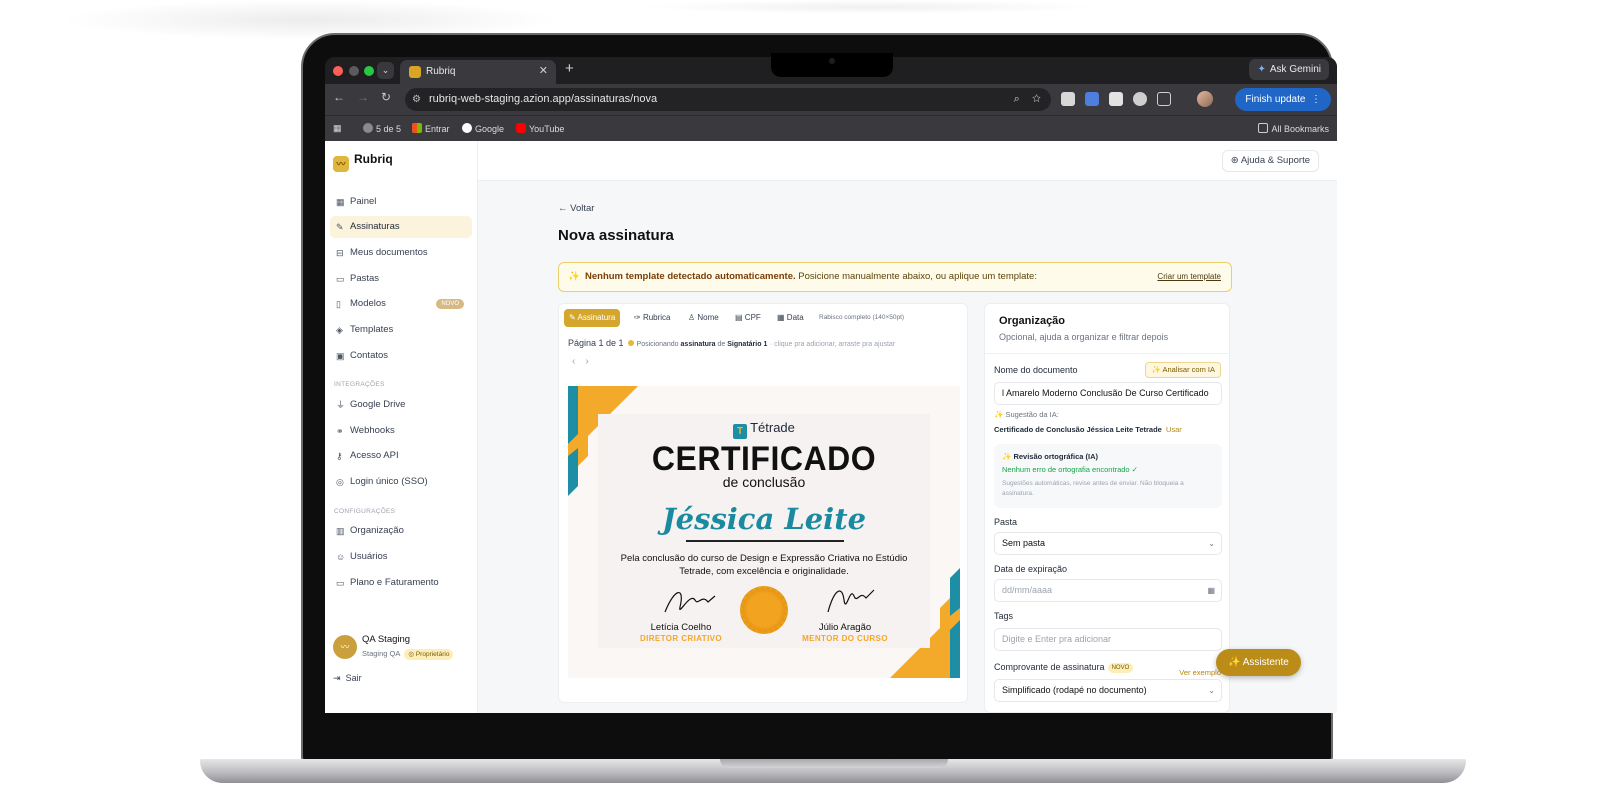 This screenshot has height=798, width=1600. Describe the element at coordinates (592, 318) in the screenshot. I see `tool-assinatura: ✎ Assinatura` at that location.